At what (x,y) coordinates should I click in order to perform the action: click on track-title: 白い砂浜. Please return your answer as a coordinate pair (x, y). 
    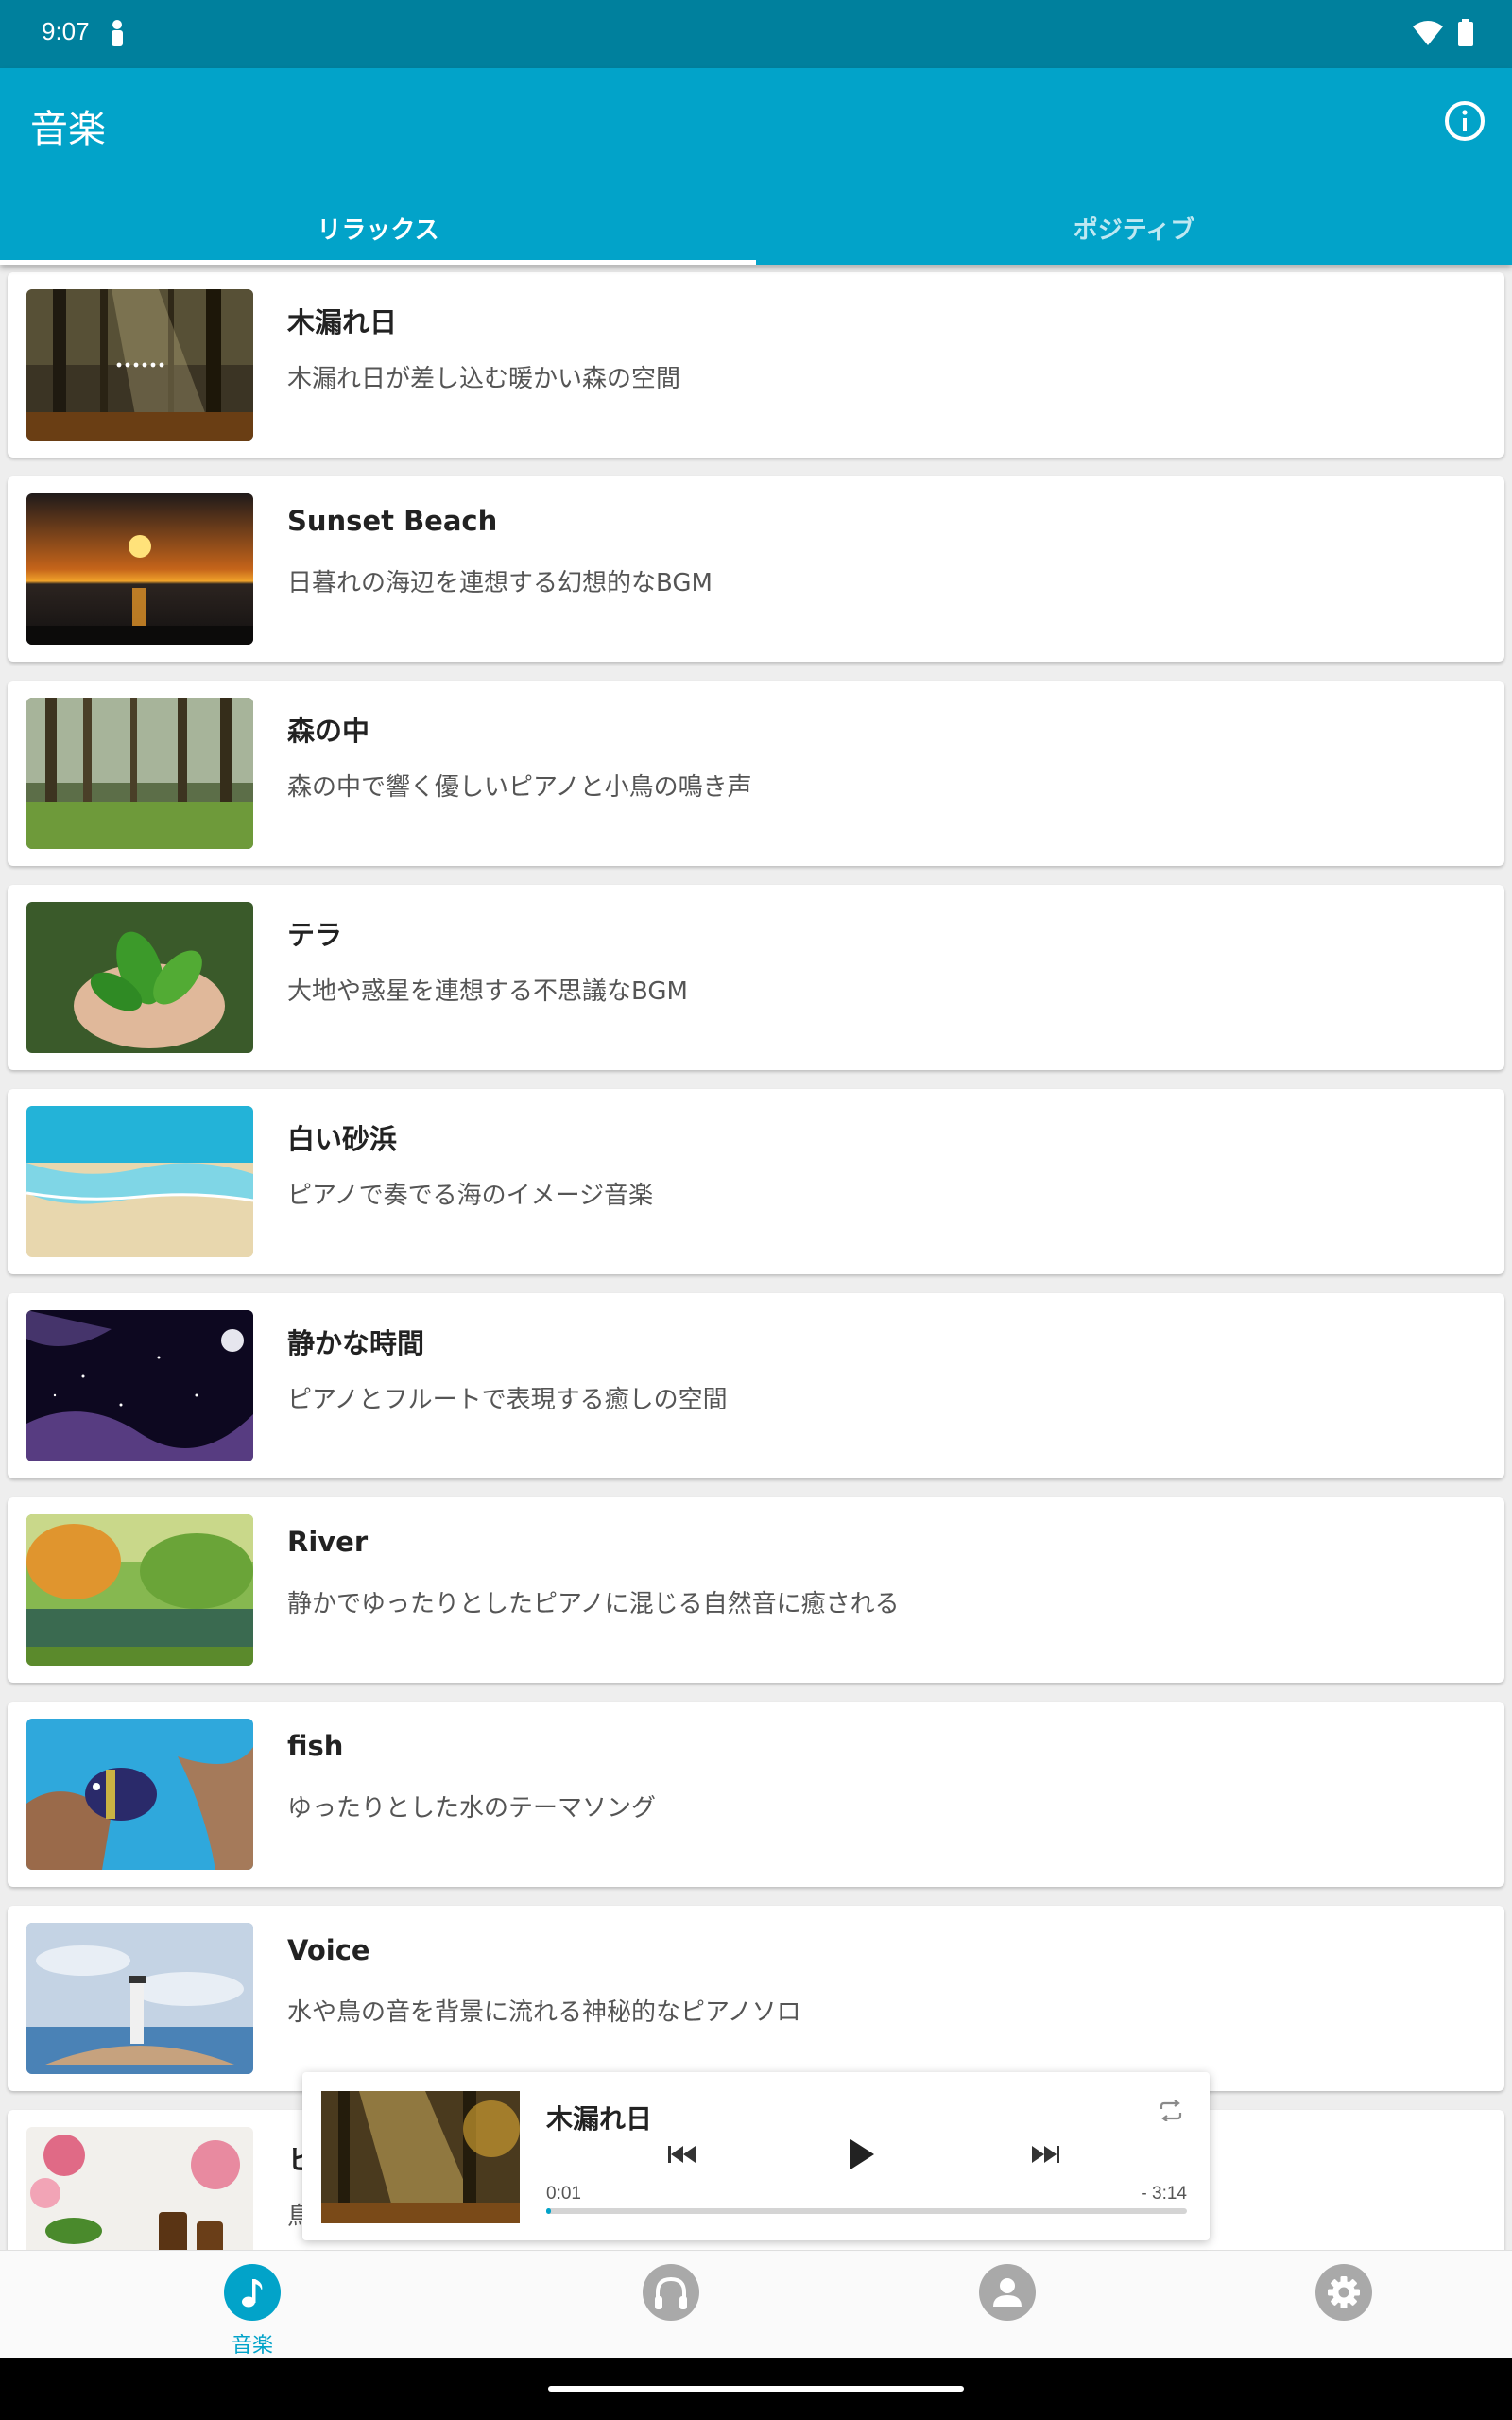
    Looking at the image, I should click on (342, 1139).